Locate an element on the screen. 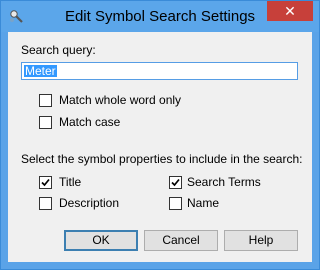 Image resolution: width=320 pixels, height=270 pixels. title-checkbox is located at coordinates (45, 182).